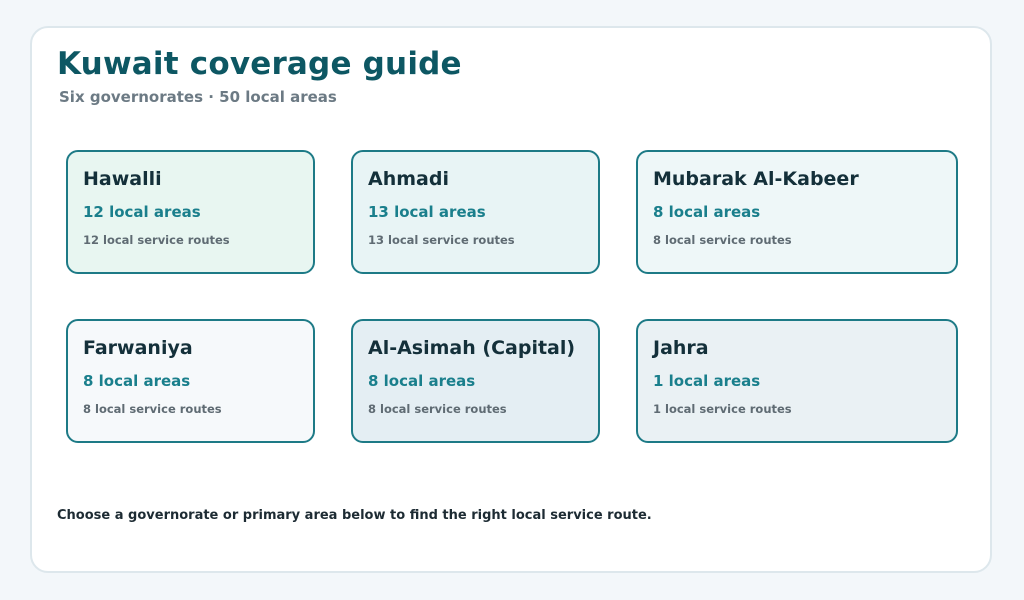  I want to click on service-routes-count: 1 local service routes, so click(722, 409).